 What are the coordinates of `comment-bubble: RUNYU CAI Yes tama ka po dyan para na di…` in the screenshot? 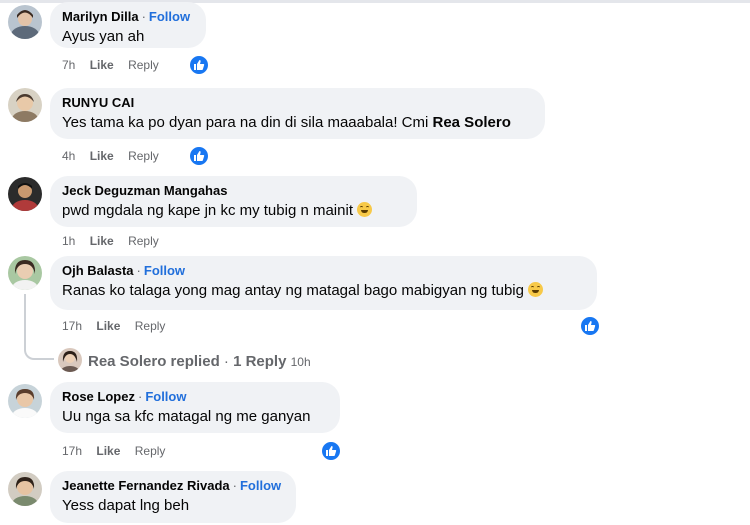 It's located at (297, 113).